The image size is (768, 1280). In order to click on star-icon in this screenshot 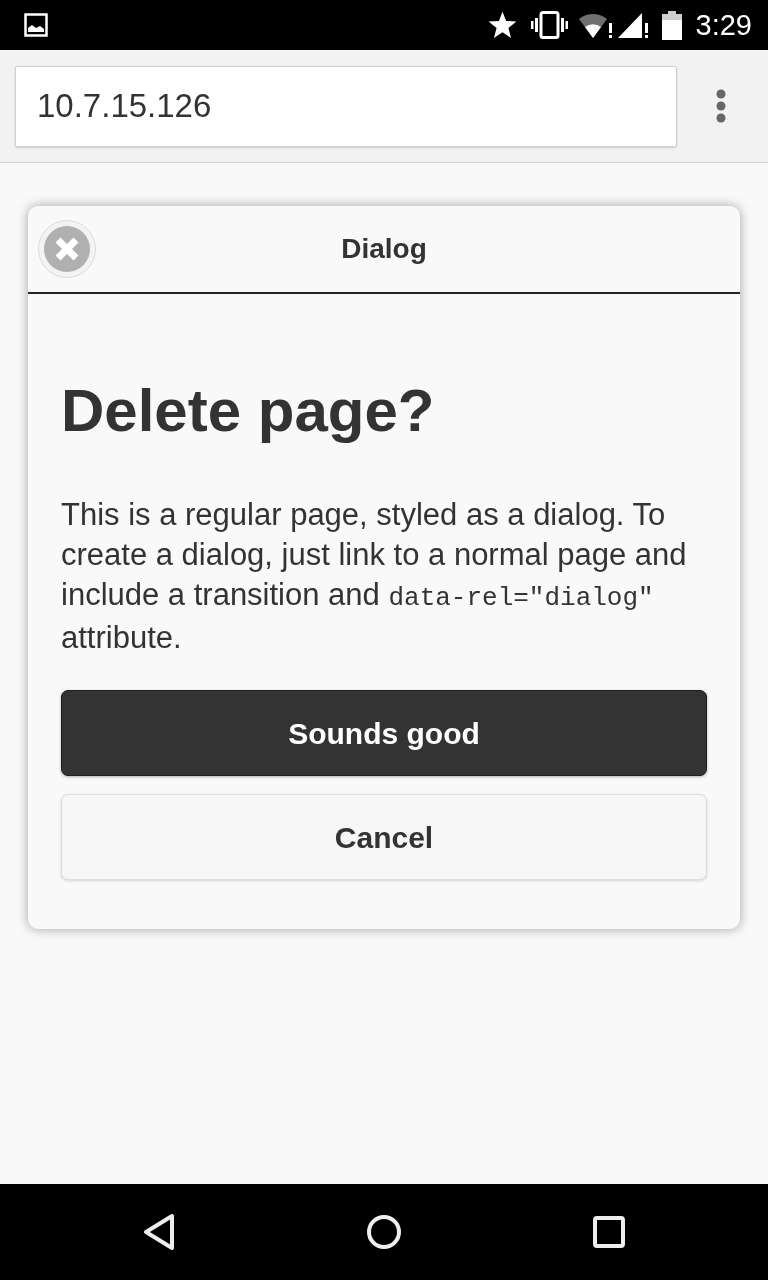, I will do `click(502, 25)`.